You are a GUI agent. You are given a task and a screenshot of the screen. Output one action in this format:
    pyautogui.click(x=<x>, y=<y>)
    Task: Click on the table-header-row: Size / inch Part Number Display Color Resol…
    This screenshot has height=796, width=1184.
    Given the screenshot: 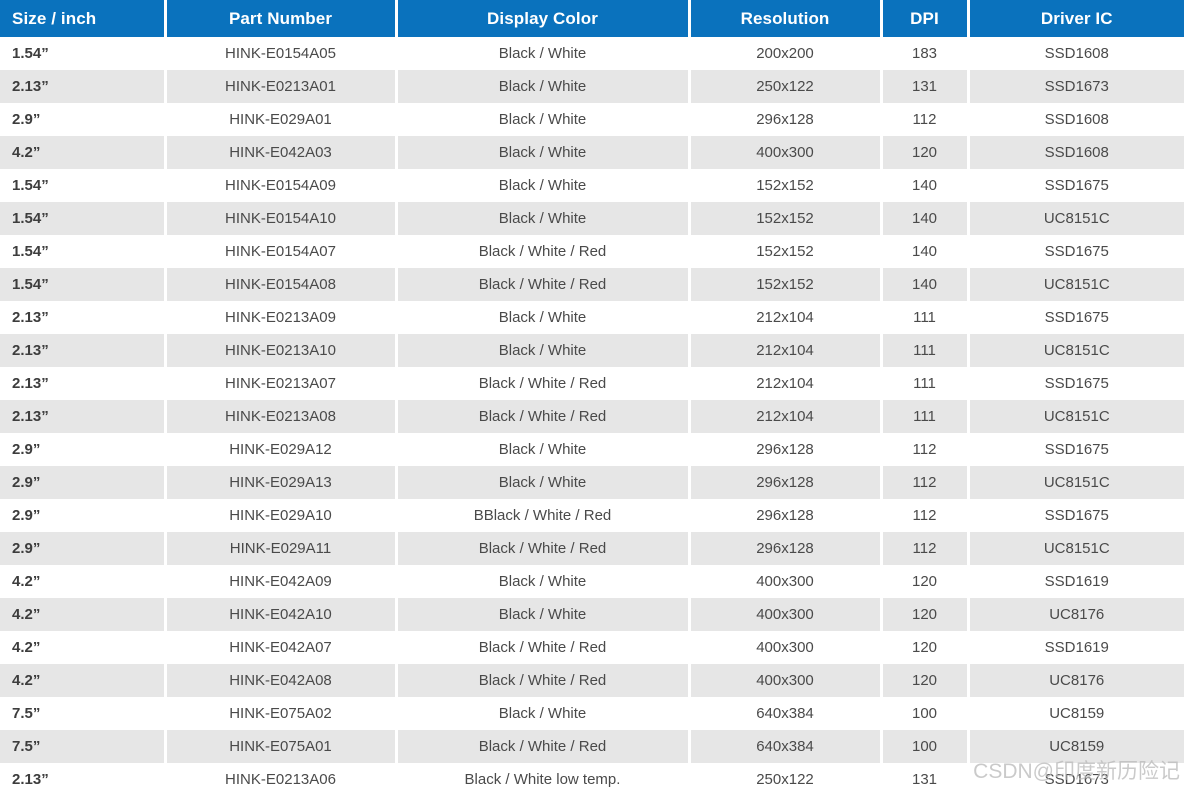 What is the action you would take?
    pyautogui.click(x=592, y=18)
    